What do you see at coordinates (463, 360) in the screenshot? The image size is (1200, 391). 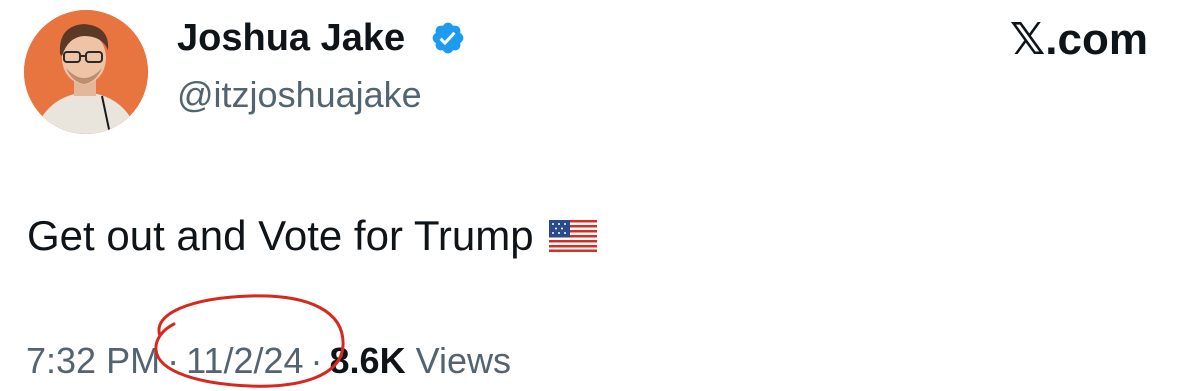 I see `views-label: Views` at bounding box center [463, 360].